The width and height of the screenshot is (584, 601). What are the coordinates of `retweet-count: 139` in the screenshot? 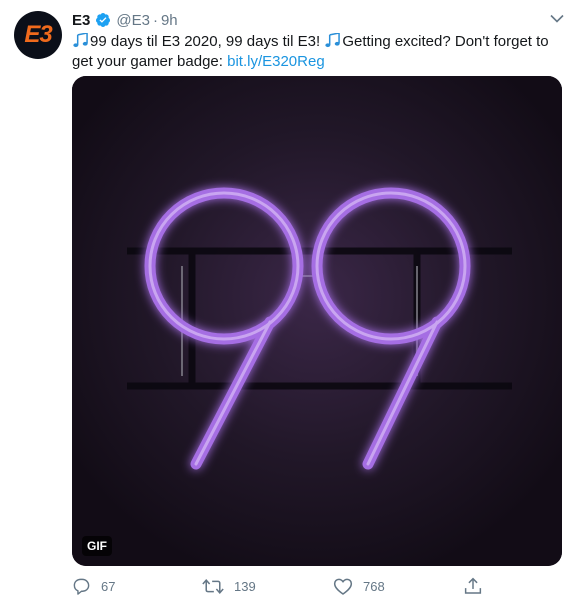 It's located at (245, 586).